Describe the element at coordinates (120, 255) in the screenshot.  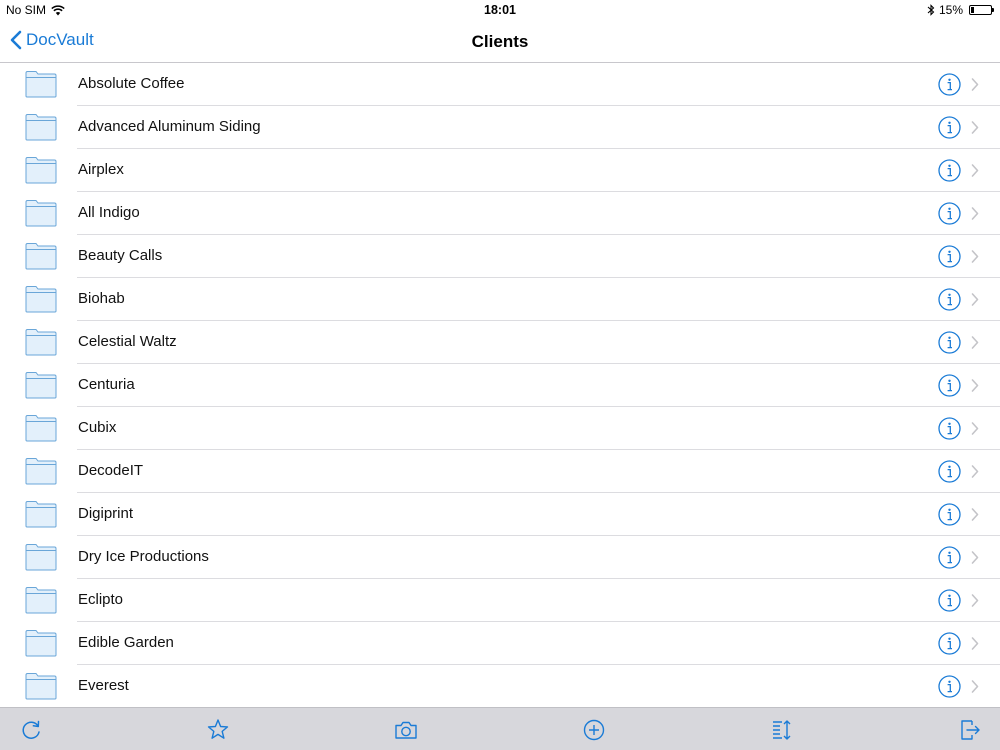
I see `client-name: Beauty Calls` at that location.